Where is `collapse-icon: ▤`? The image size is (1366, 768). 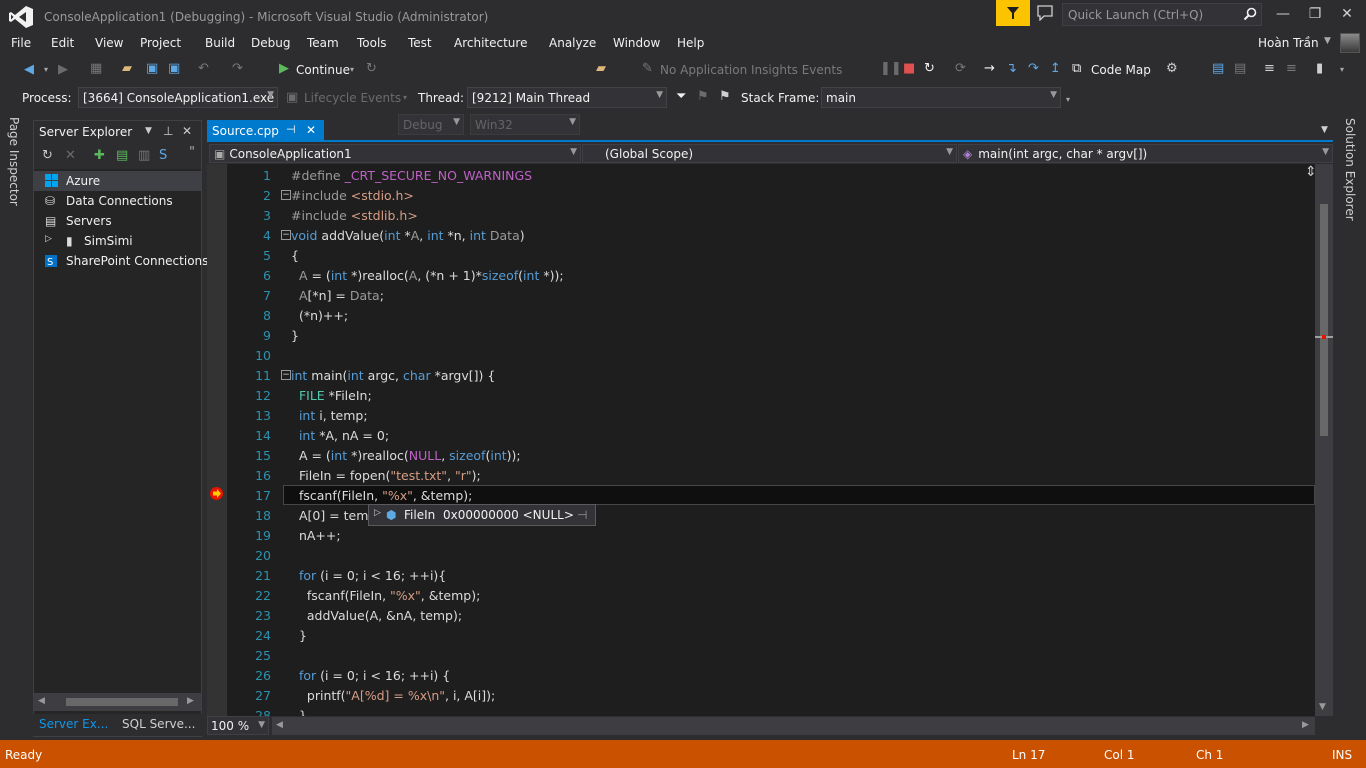 collapse-icon: ▤ is located at coordinates (1240, 69).